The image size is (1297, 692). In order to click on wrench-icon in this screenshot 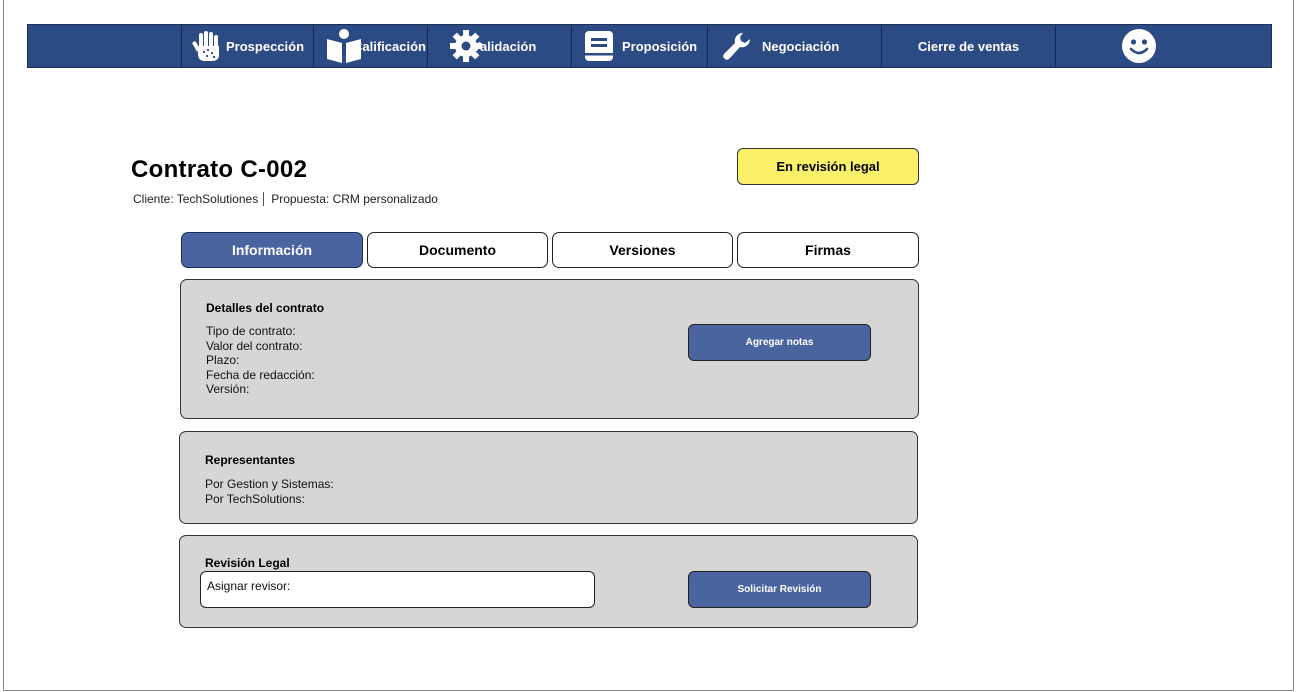, I will do `click(737, 46)`.